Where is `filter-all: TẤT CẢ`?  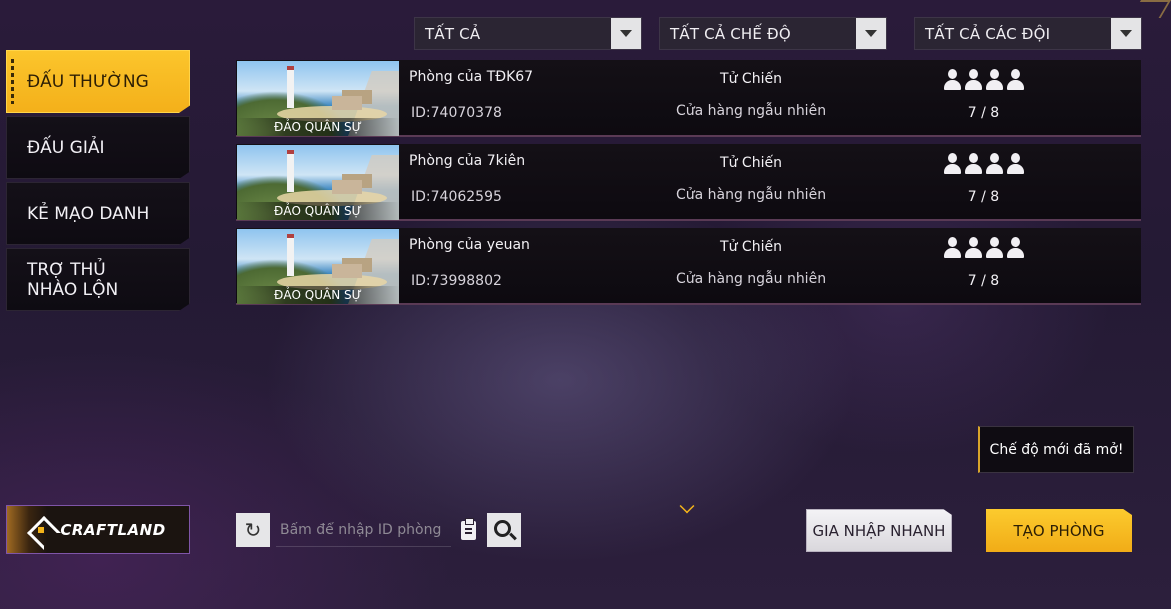 filter-all: TẤT CẢ is located at coordinates (528, 33).